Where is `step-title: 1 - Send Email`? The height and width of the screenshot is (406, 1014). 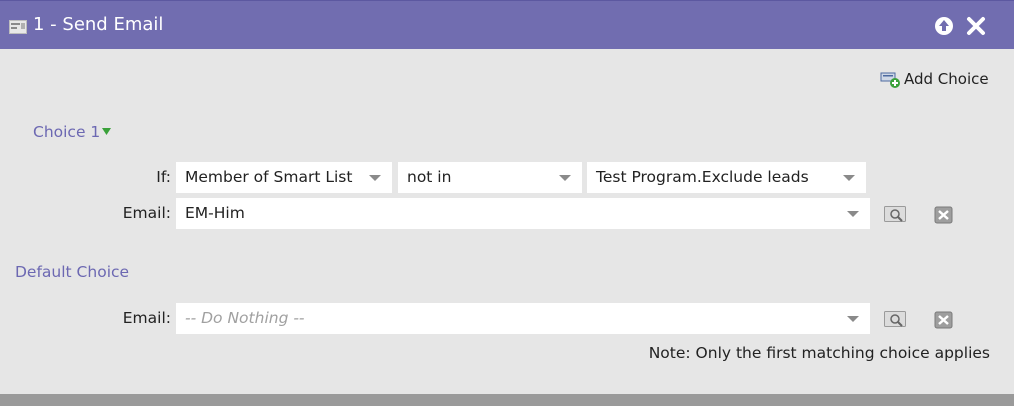 step-title: 1 - Send Email is located at coordinates (98, 24).